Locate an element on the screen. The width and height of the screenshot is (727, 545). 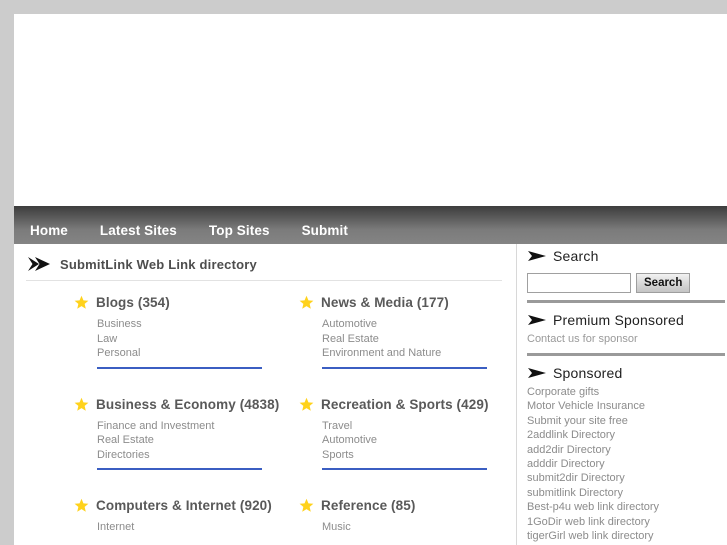
nav-item-home: Home is located at coordinates (49, 230).